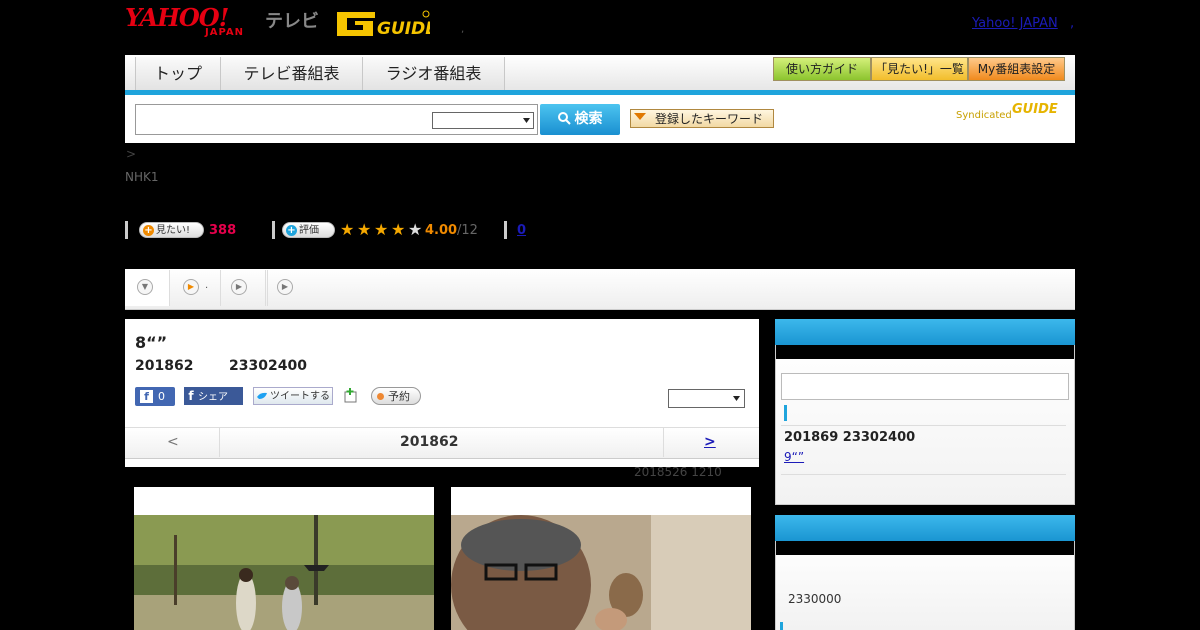 The image size is (1200, 630). What do you see at coordinates (588, 119) in the screenshot?
I see `search-button-label: 検索` at bounding box center [588, 119].